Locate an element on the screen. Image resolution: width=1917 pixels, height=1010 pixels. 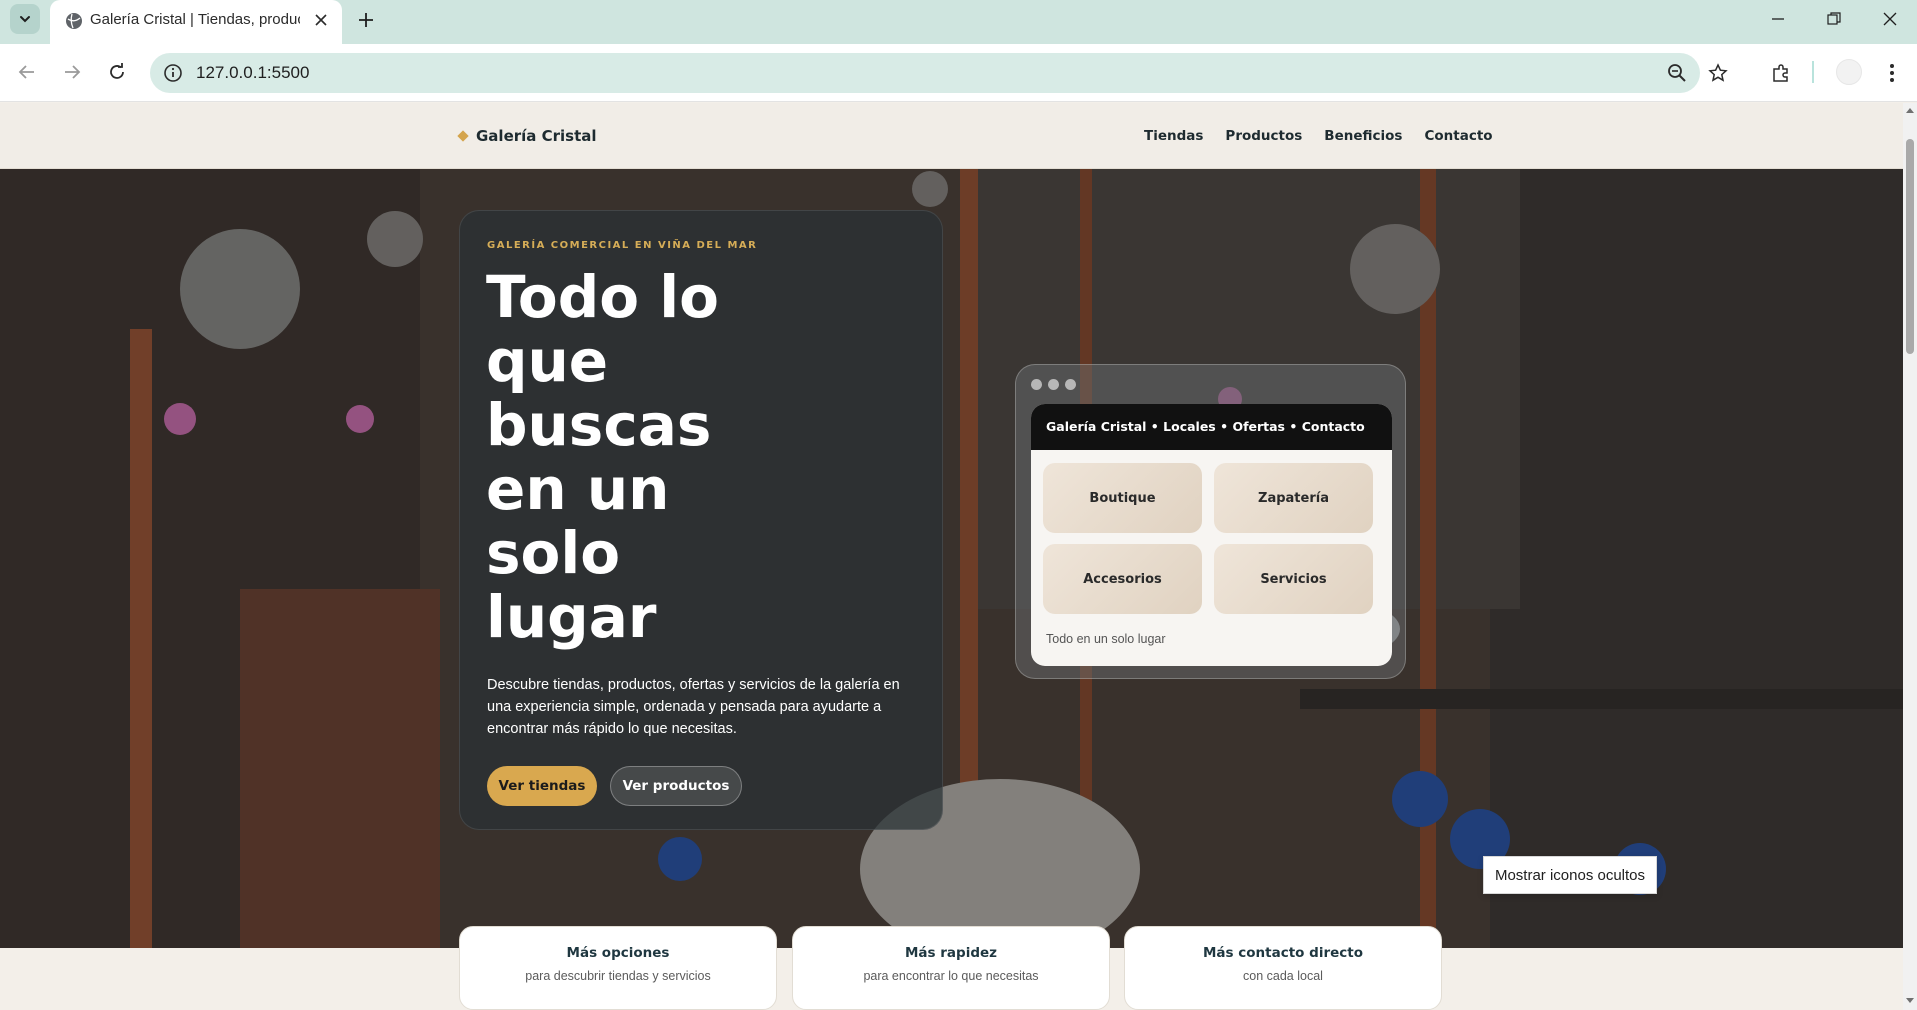
feature-card-contacto: Más contacto directo con cada local is located at coordinates (1283, 968).